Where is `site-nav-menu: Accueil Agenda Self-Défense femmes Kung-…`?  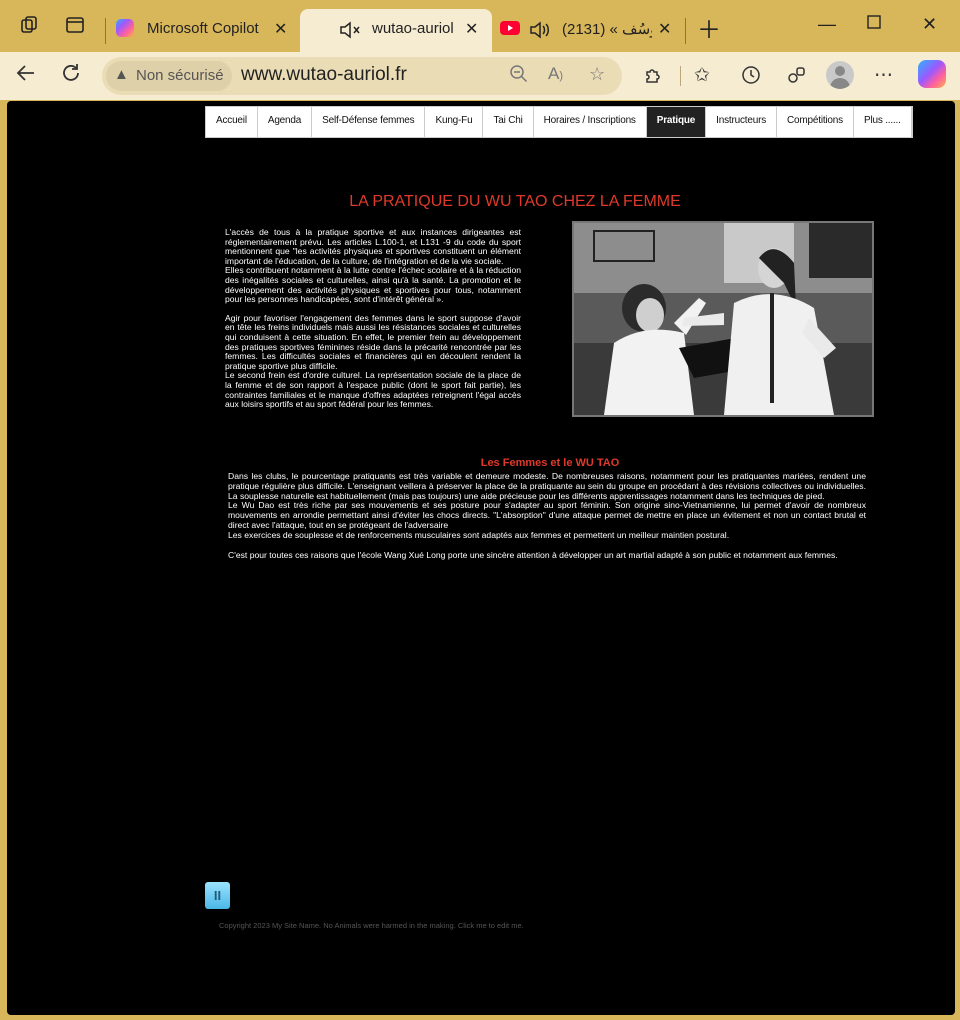
site-nav-menu: Accueil Agenda Self-Défense femmes Kung-… is located at coordinates (559, 122).